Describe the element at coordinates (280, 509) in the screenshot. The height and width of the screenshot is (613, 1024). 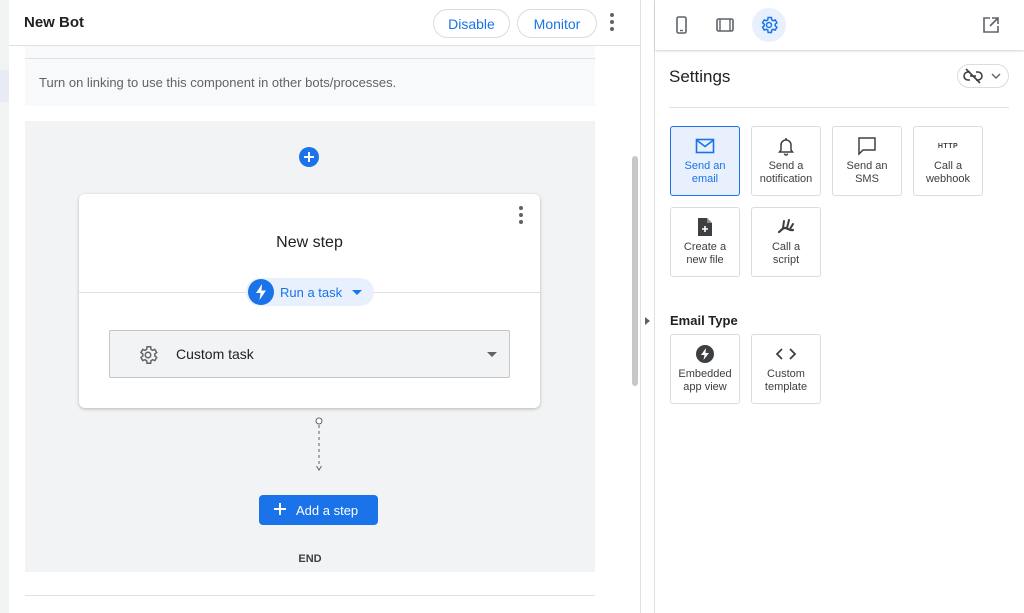
I see `plus-icon` at that location.